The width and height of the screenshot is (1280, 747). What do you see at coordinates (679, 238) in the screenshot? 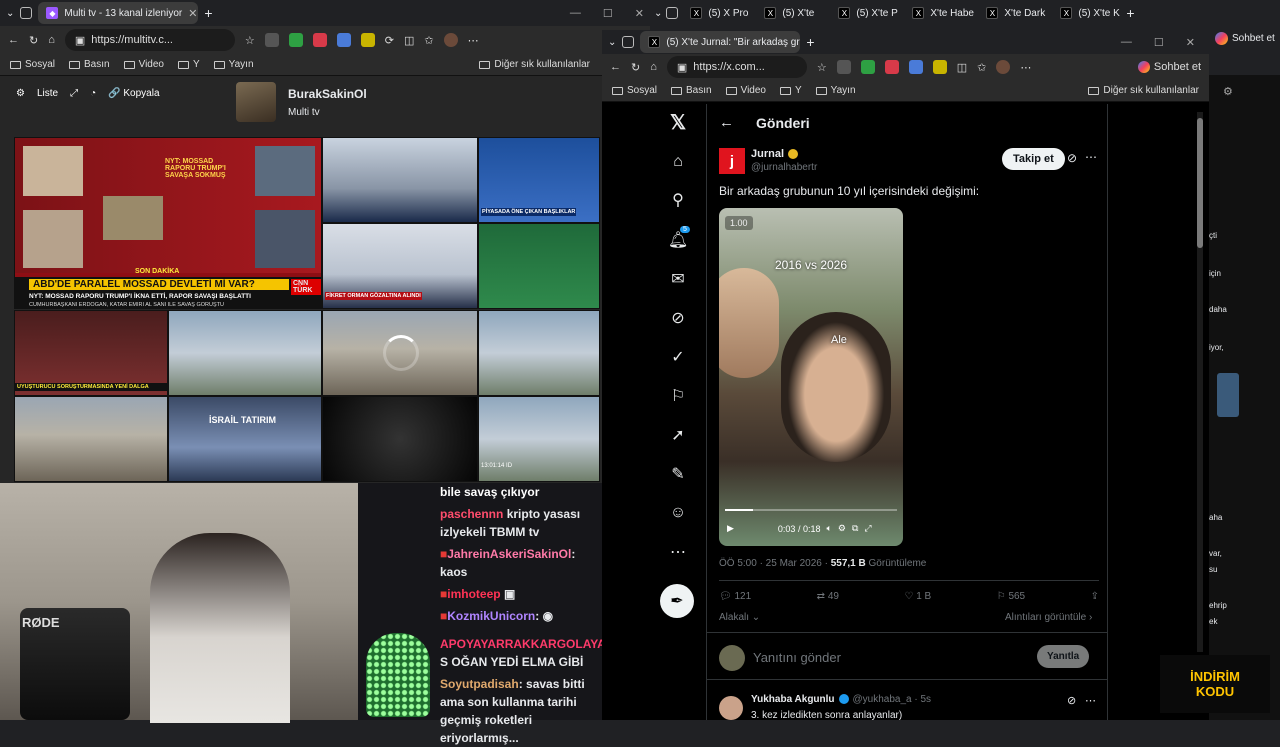
I see `notifications-nav-icon: 🔔︎ 5` at bounding box center [679, 238].